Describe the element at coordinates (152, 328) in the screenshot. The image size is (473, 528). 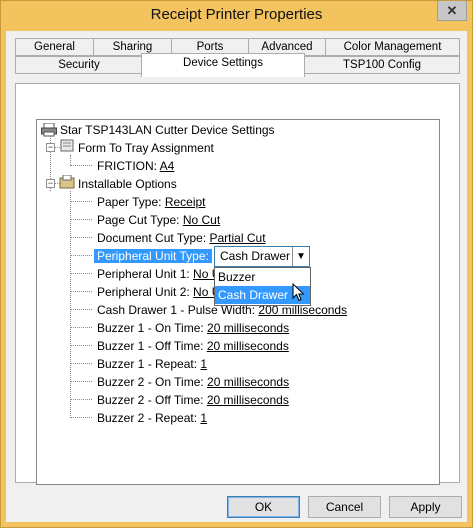
I see `item-label: Buzzer 1 - On Time:` at that location.